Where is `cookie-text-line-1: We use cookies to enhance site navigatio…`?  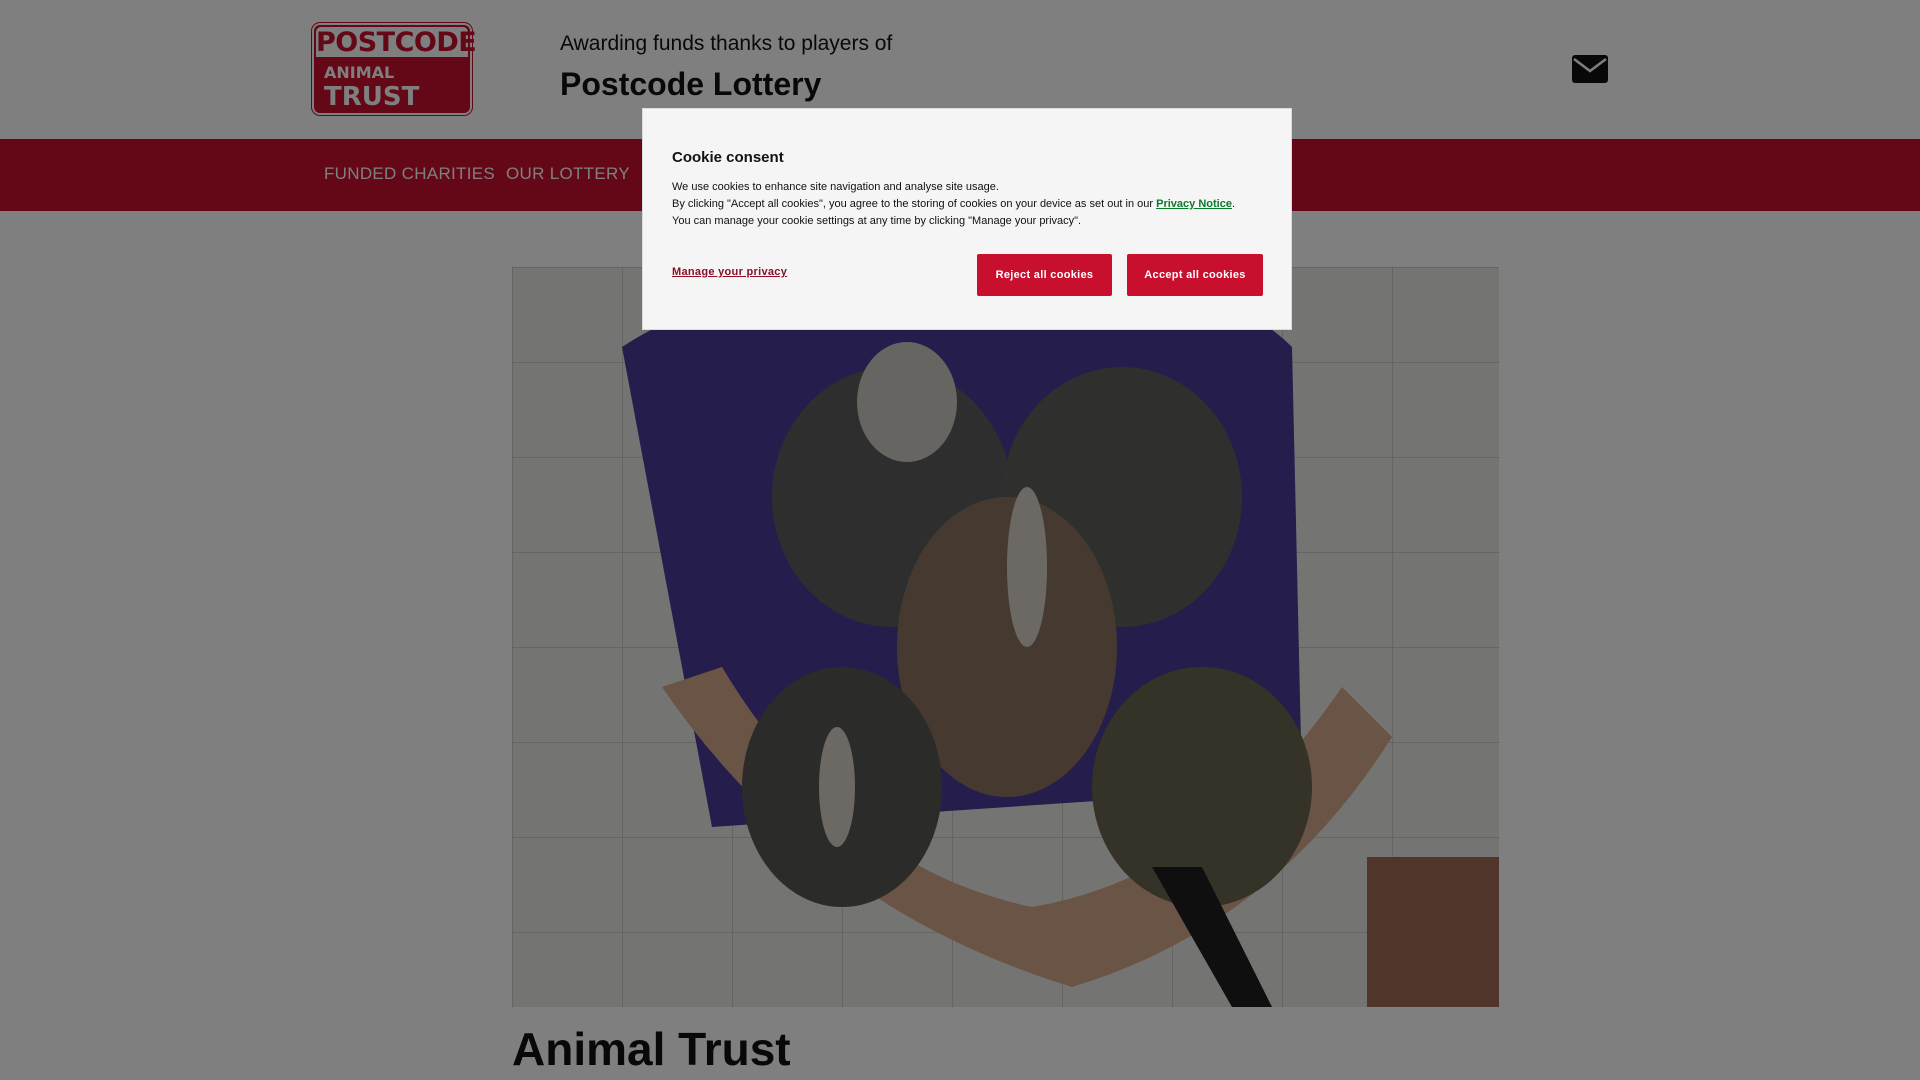
cookie-text-line-1: We use cookies to enhance site navigatio… is located at coordinates (835, 187).